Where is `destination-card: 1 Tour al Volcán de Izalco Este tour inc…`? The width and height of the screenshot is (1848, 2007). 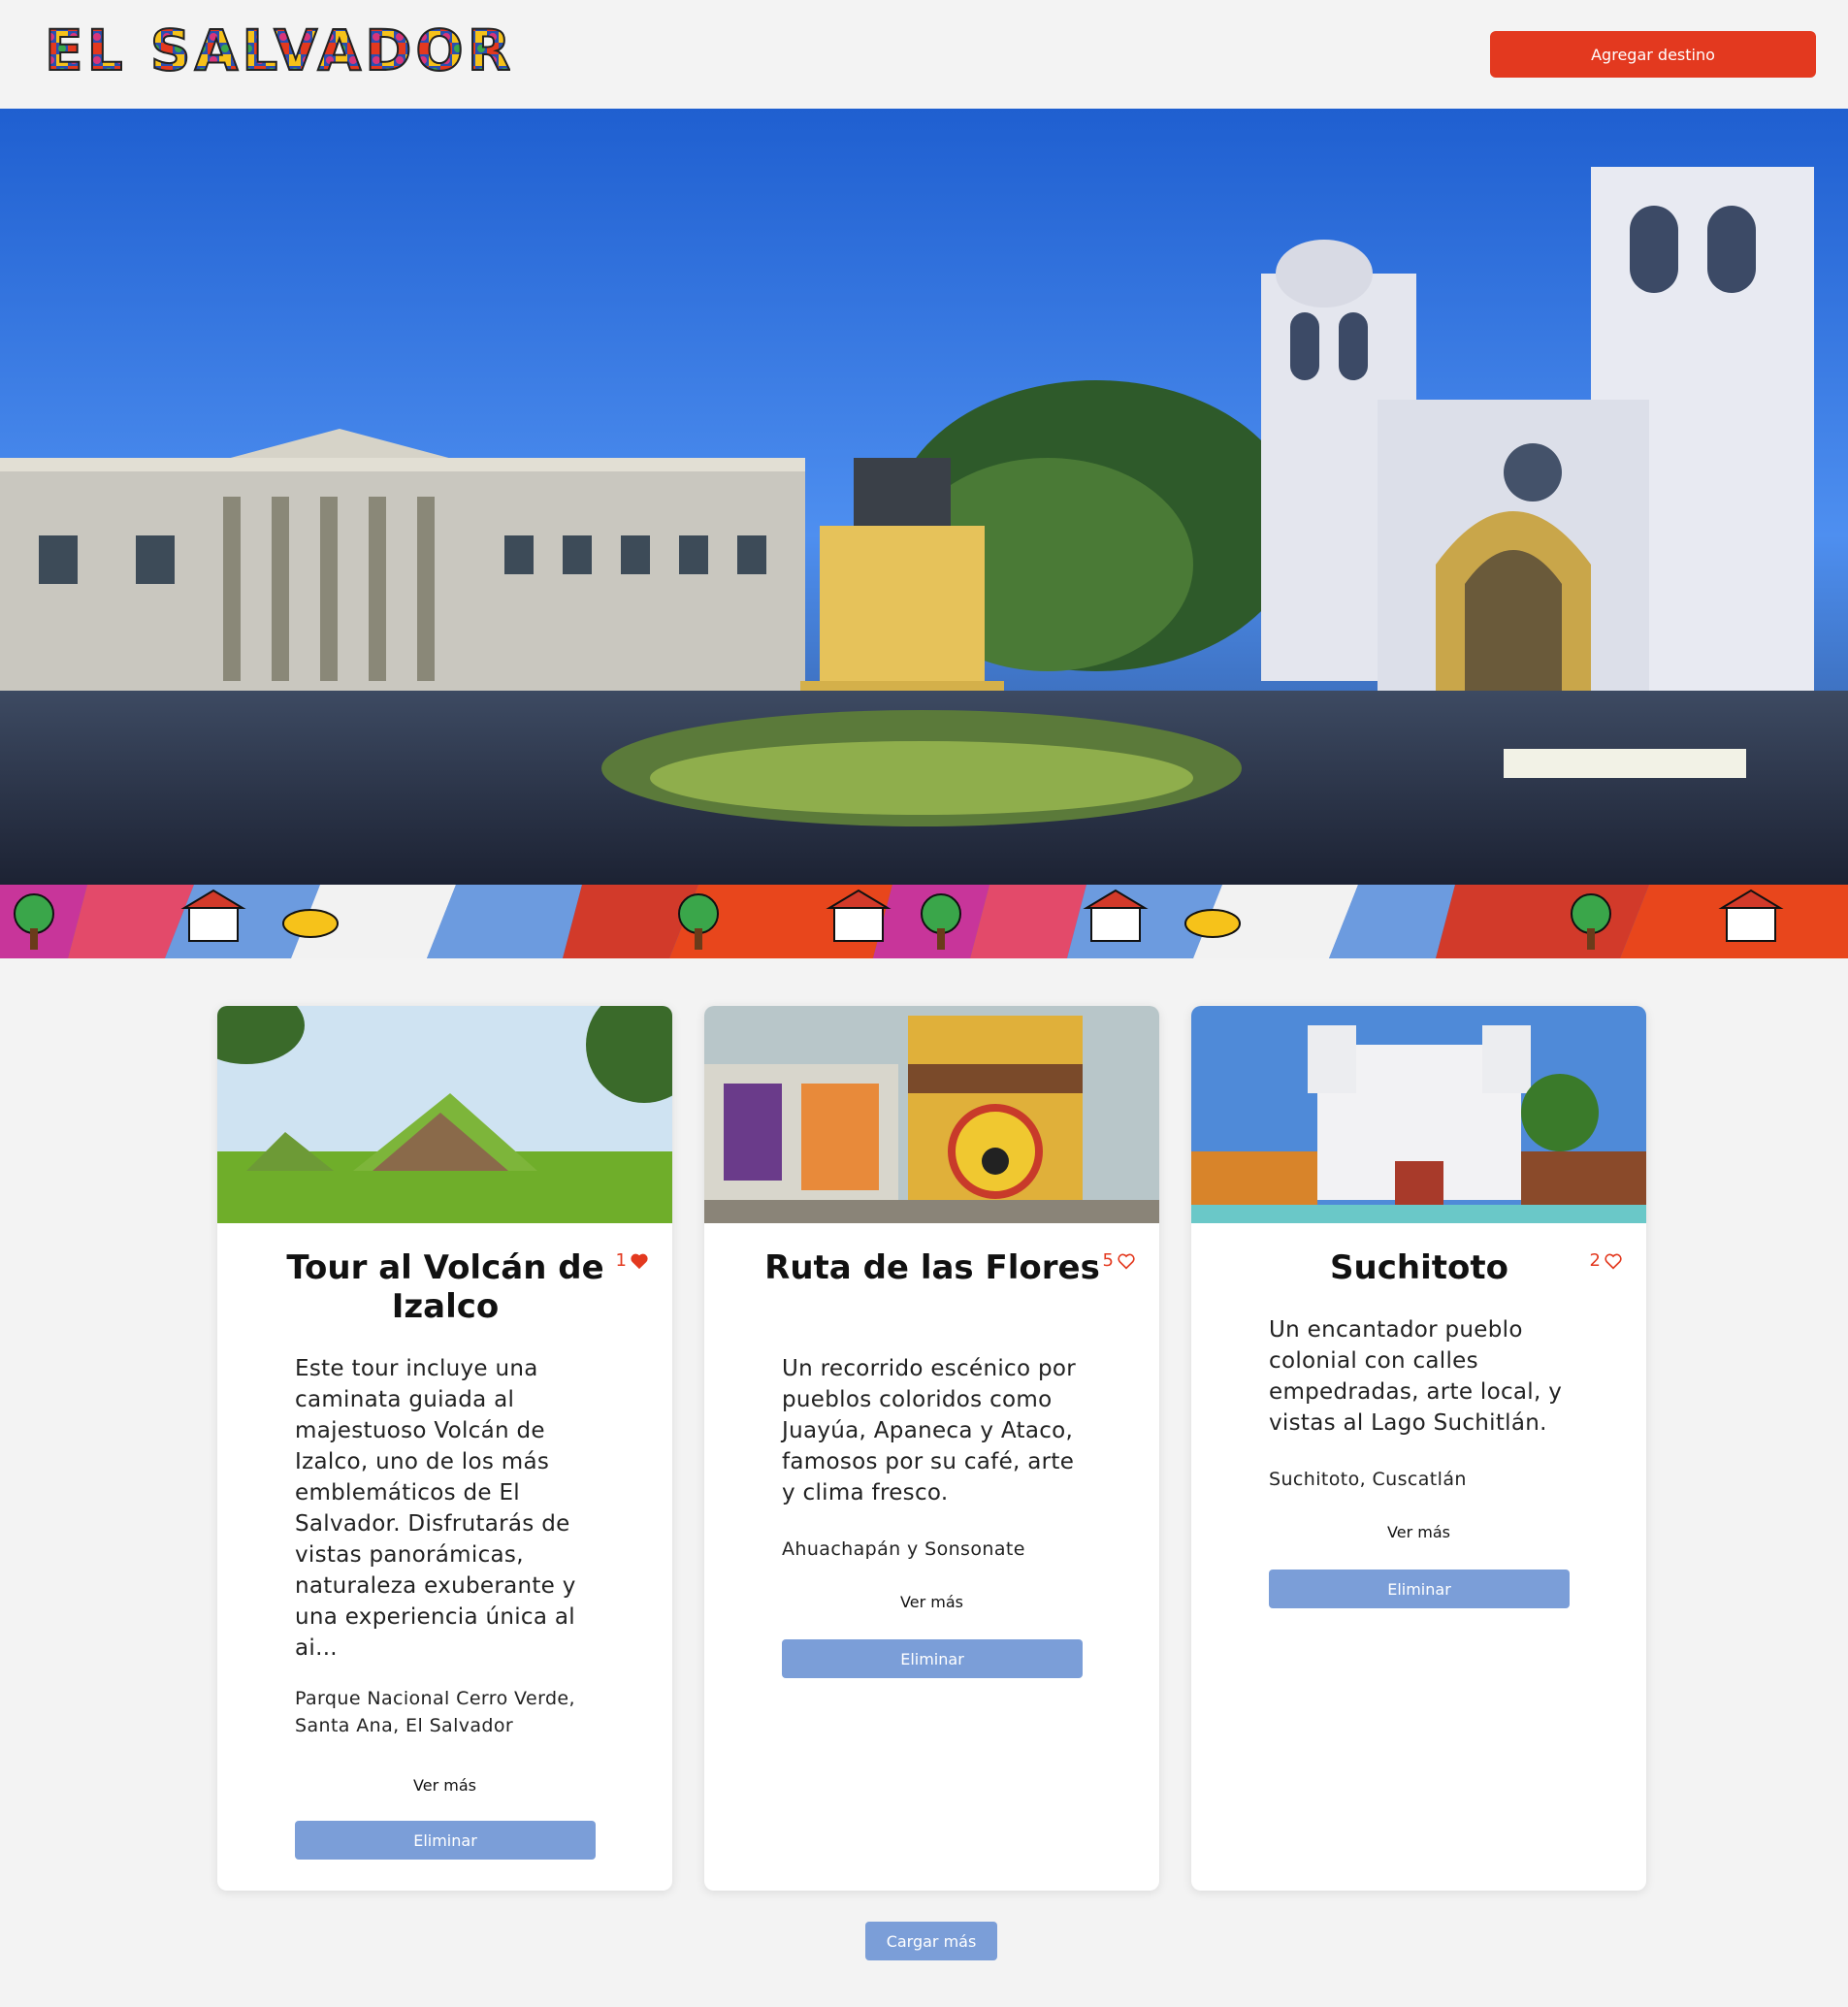
destination-card: 1 Tour al Volcán de Izalco Este tour inc… is located at coordinates (445, 1448).